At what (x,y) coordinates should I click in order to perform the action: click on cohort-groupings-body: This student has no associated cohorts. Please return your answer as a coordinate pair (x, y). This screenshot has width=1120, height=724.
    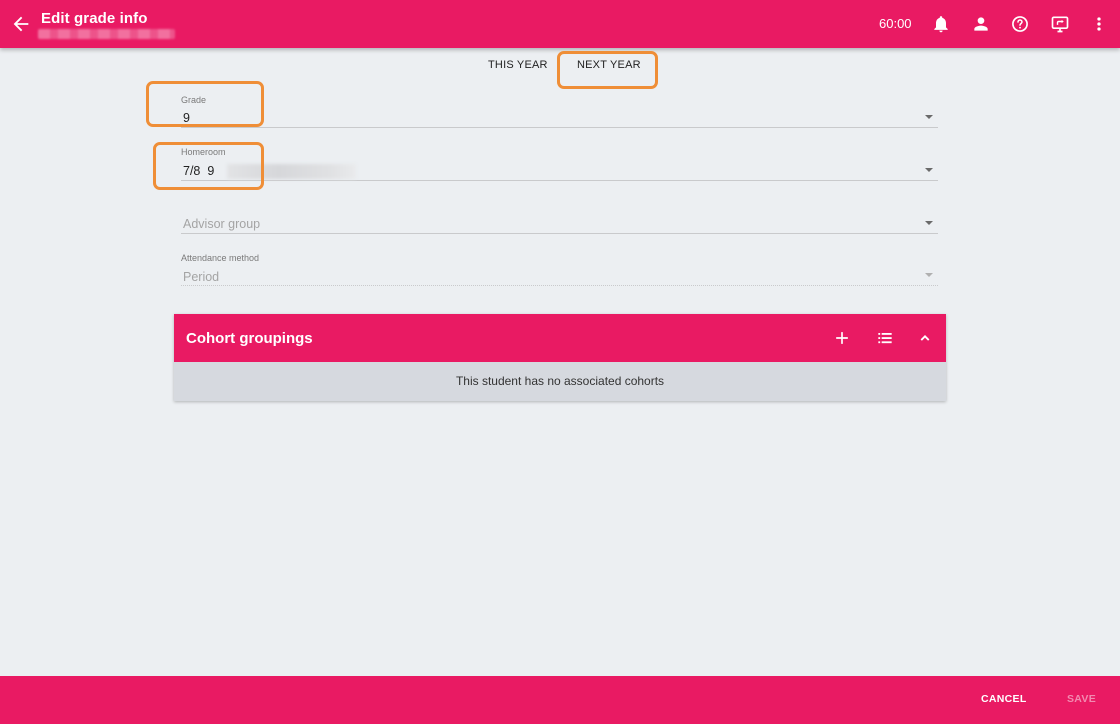
    Looking at the image, I should click on (560, 381).